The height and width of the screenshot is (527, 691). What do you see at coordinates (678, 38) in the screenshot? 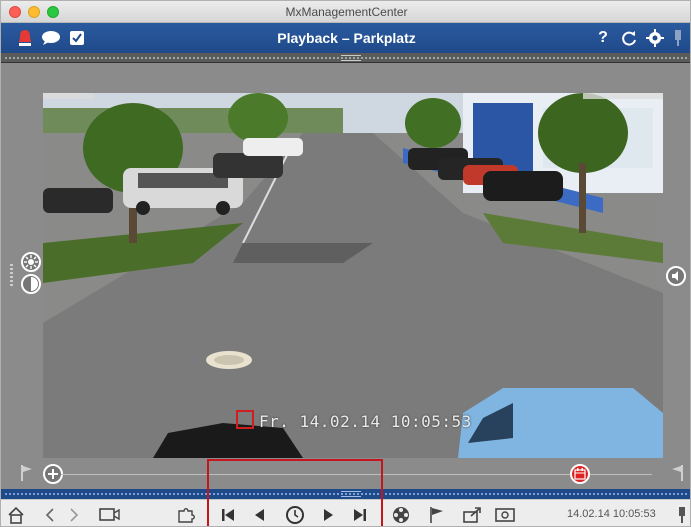
I see `pin-icon` at bounding box center [678, 38].